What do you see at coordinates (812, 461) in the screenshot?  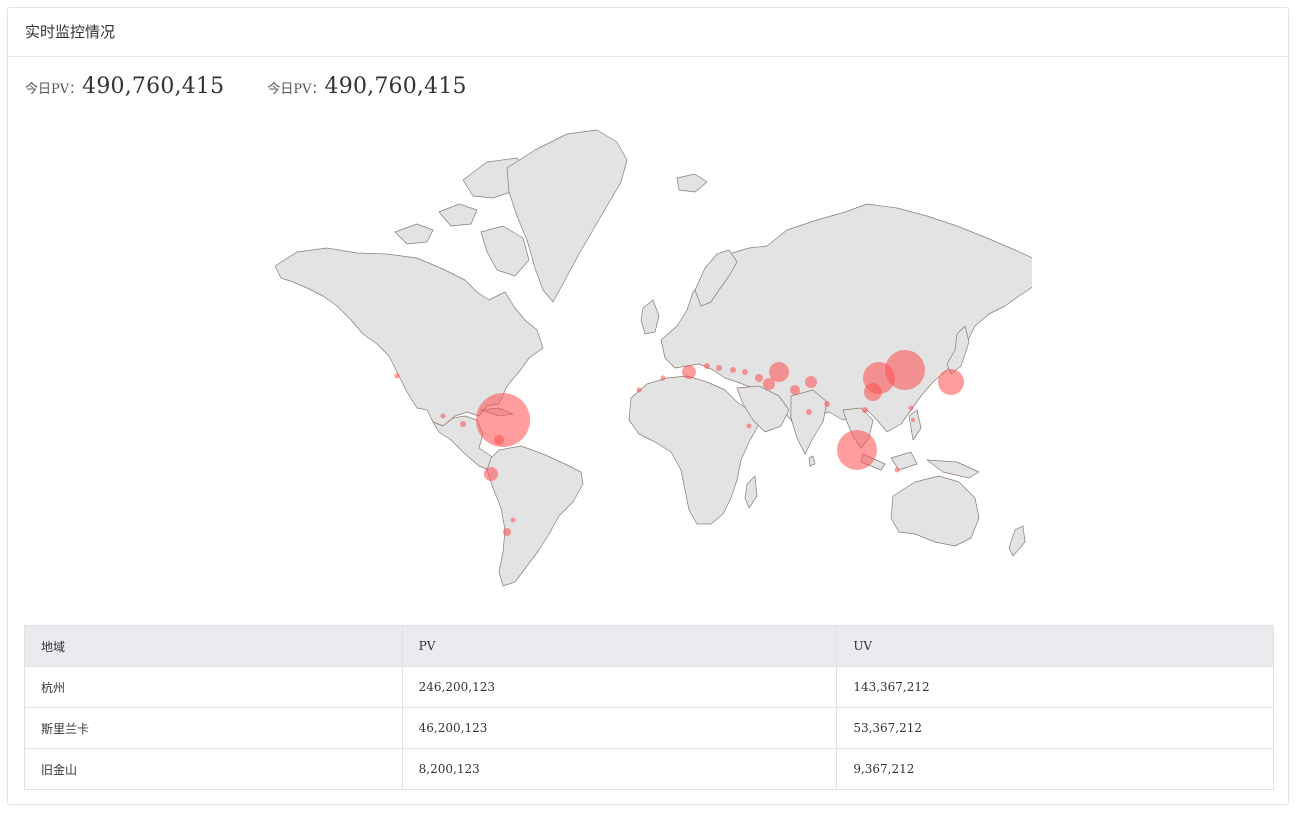 I see `land-sri-lanka` at bounding box center [812, 461].